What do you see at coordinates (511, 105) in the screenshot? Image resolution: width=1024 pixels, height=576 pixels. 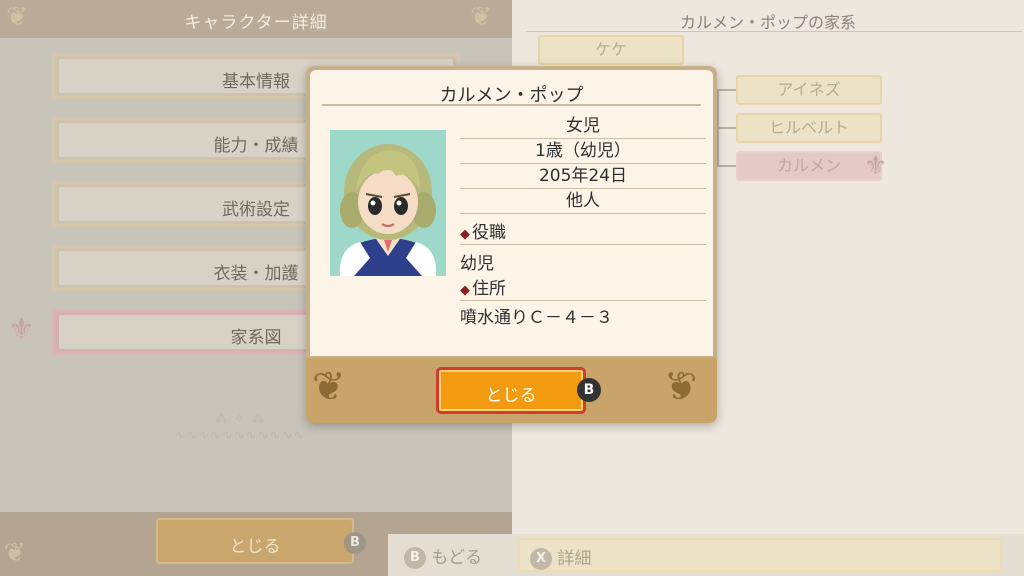 I see `name-divider` at bounding box center [511, 105].